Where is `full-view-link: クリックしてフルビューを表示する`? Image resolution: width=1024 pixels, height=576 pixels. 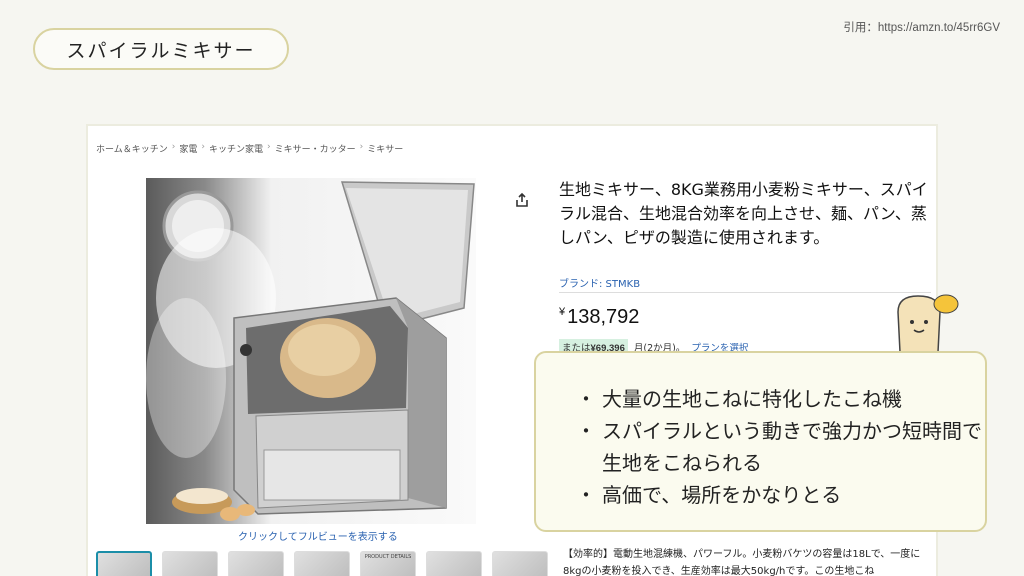
full-view-link: クリックしてフルビューを表示する is located at coordinates (318, 535).